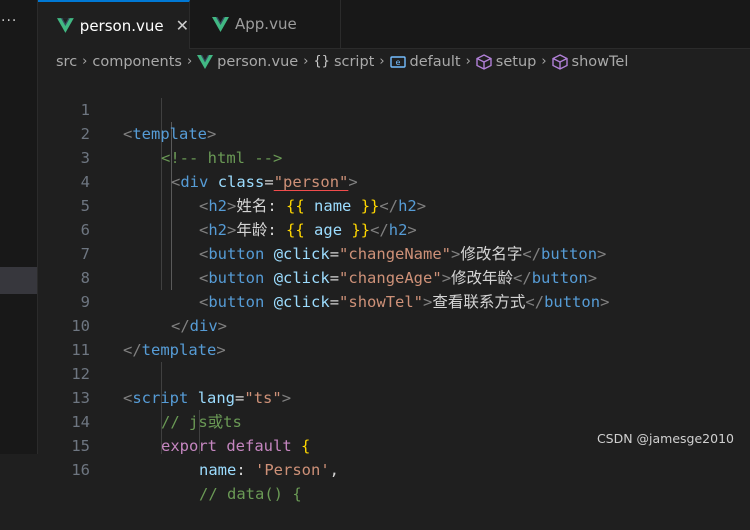 Image resolution: width=750 pixels, height=530 pixels. I want to click on breadcrumb-showtel: showTel, so click(600, 62).